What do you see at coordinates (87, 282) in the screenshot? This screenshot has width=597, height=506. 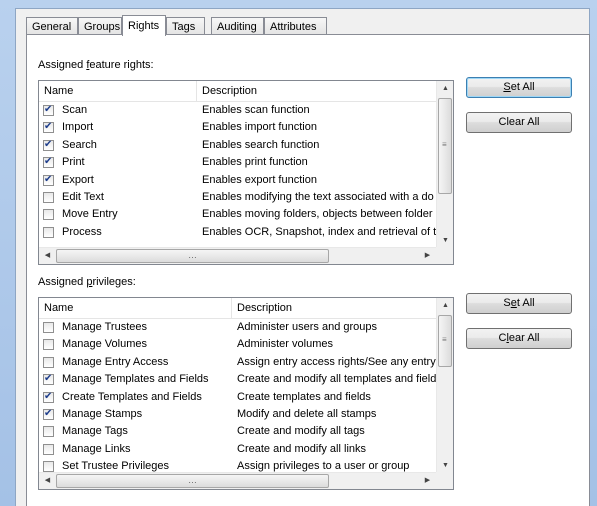 I see `privileges-label: Assigned privileges:` at bounding box center [87, 282].